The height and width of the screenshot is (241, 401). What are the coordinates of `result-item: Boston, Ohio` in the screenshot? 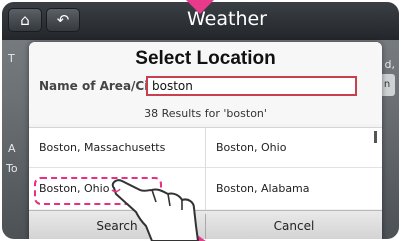 It's located at (294, 148).